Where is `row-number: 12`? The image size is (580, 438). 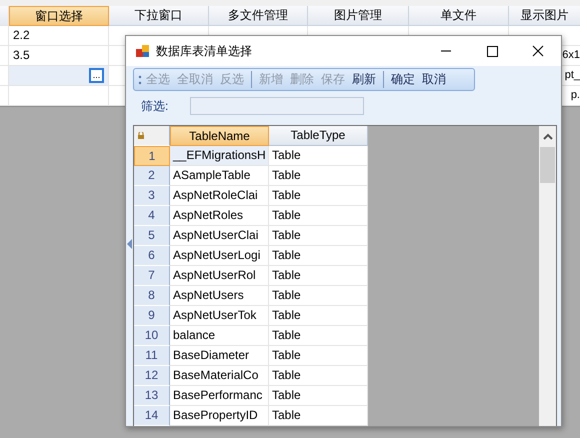 row-number: 12 is located at coordinates (152, 376).